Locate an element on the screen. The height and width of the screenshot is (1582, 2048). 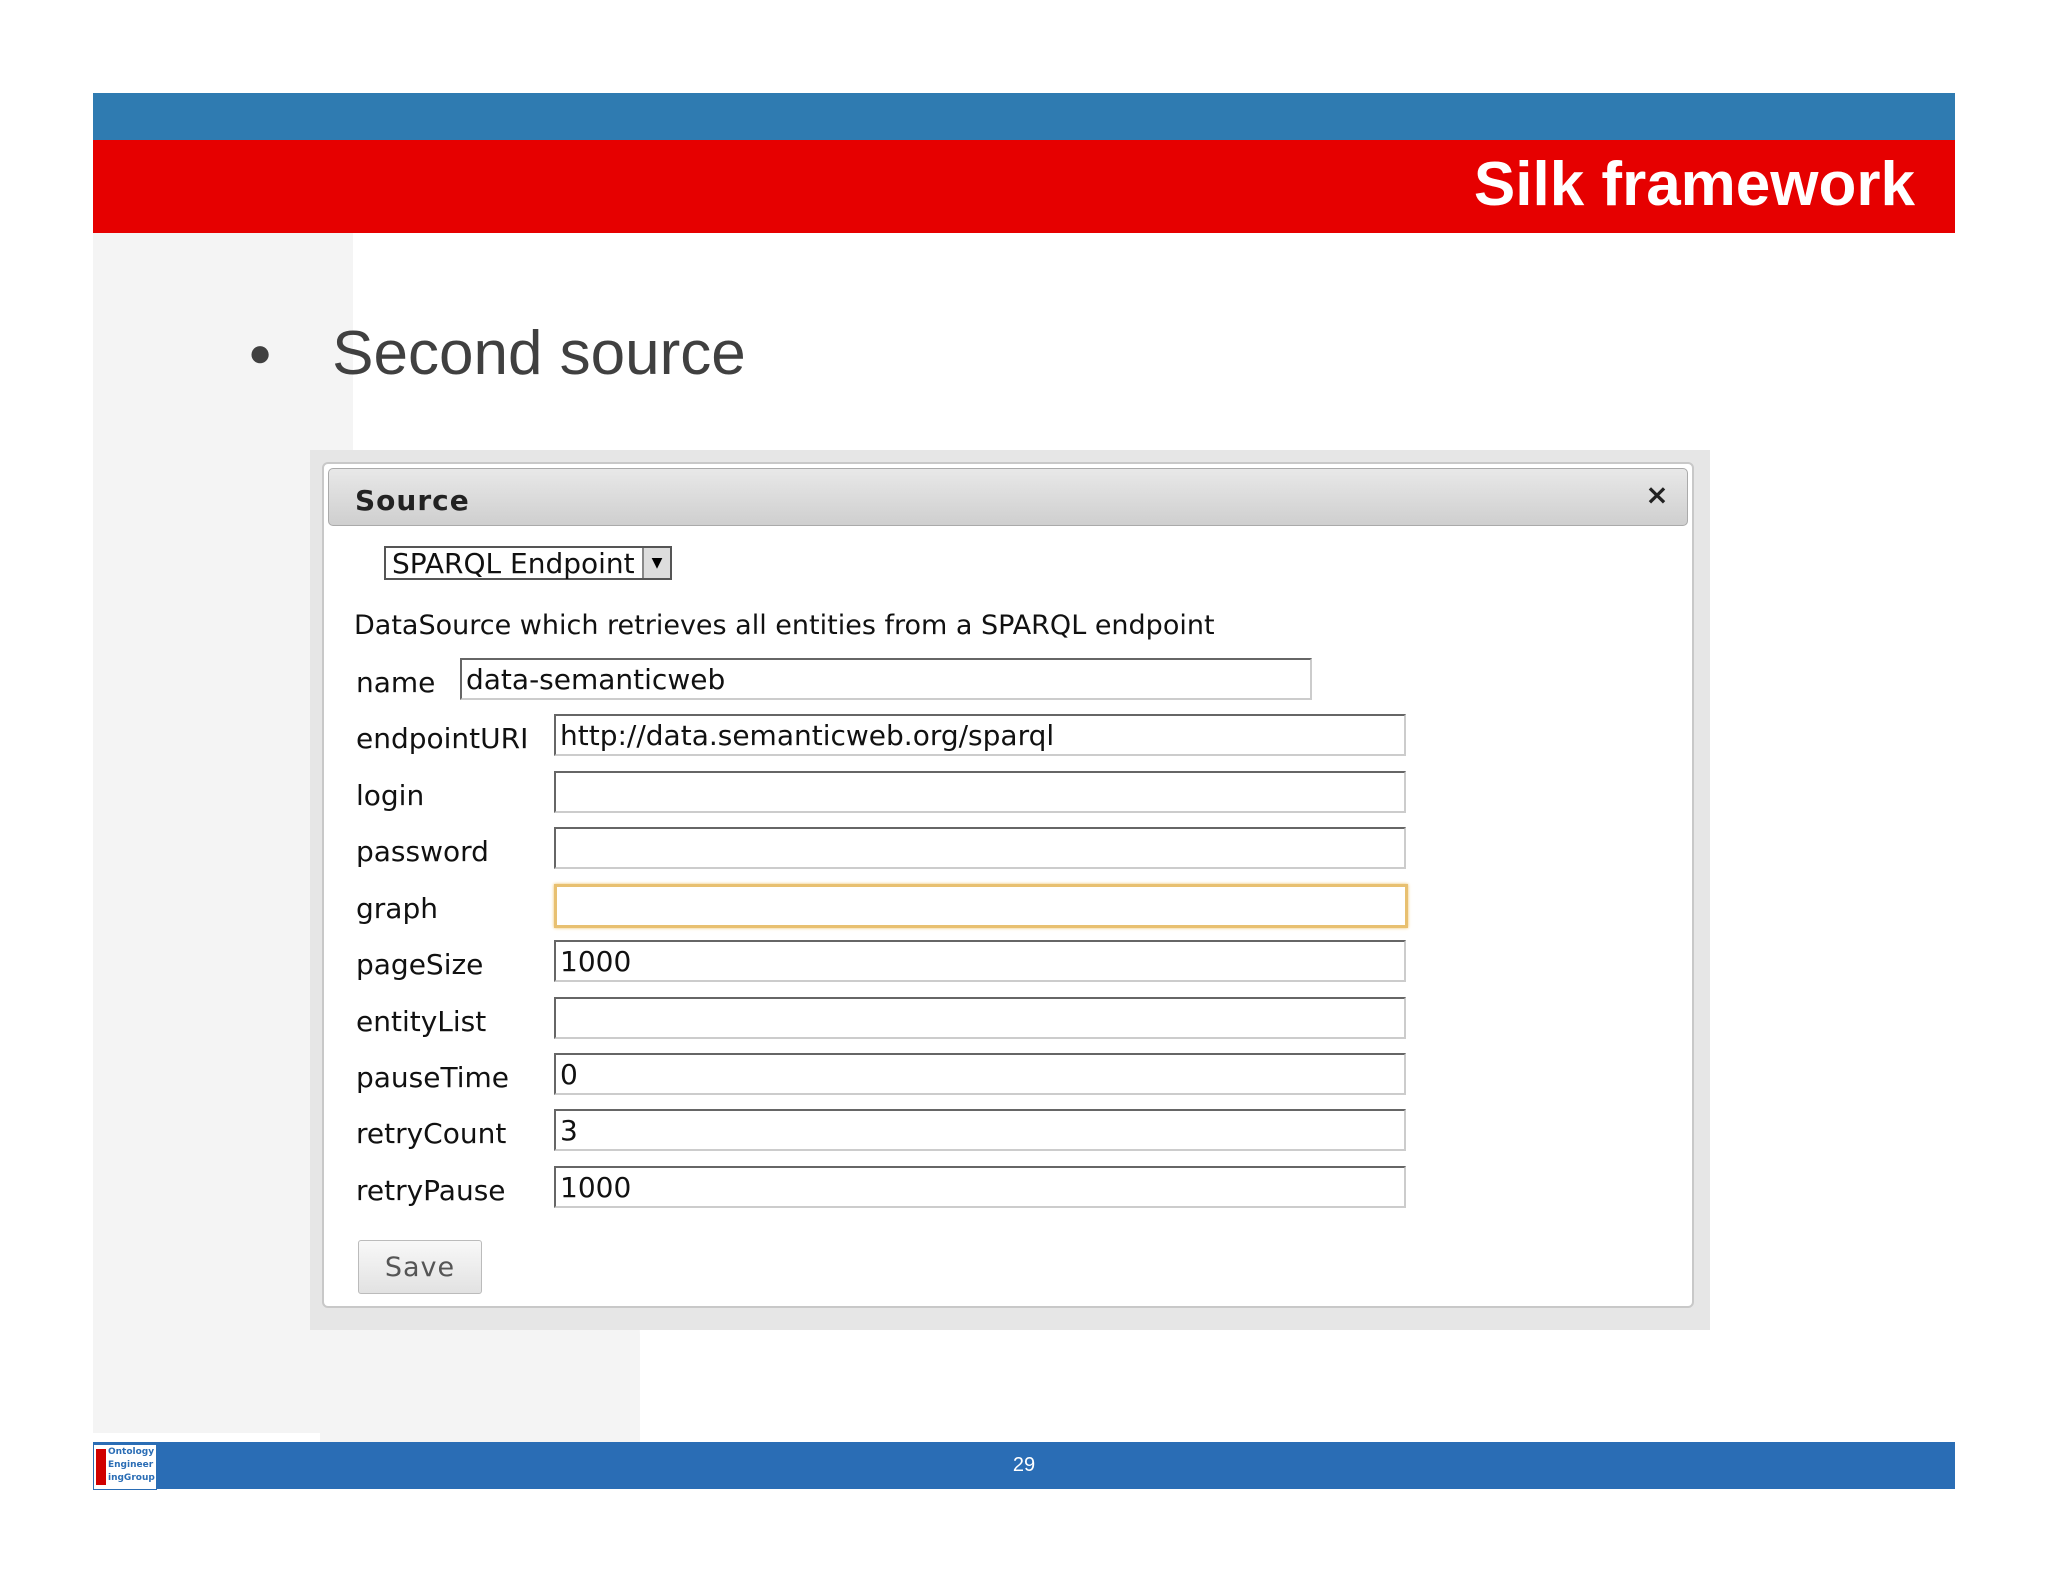
field-label-retrypause: retryPause is located at coordinates (431, 1190).